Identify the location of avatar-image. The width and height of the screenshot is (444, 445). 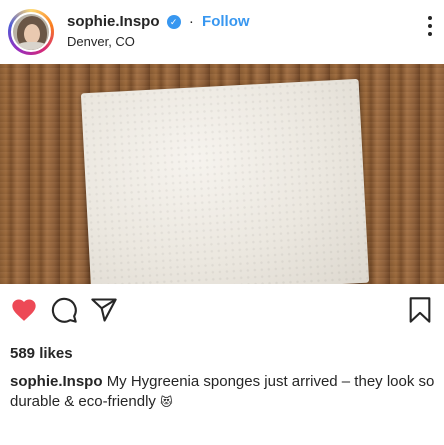
(31, 32).